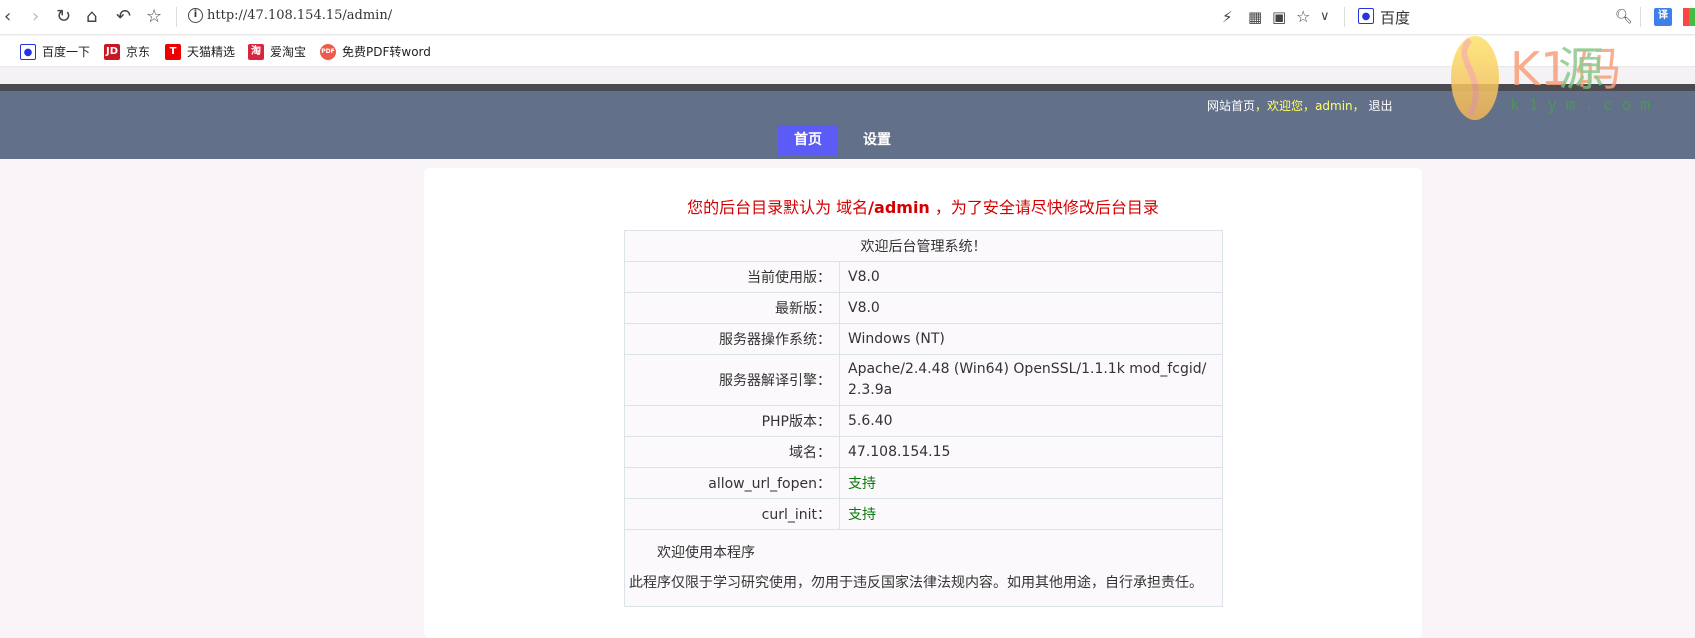  Describe the element at coordinates (847, 51) in the screenshot. I see `bookmarks-bar: ● 百度一下 JD 京东 T 天猫精选 淘爱淘宝 PDF 免费PDF转word` at that location.